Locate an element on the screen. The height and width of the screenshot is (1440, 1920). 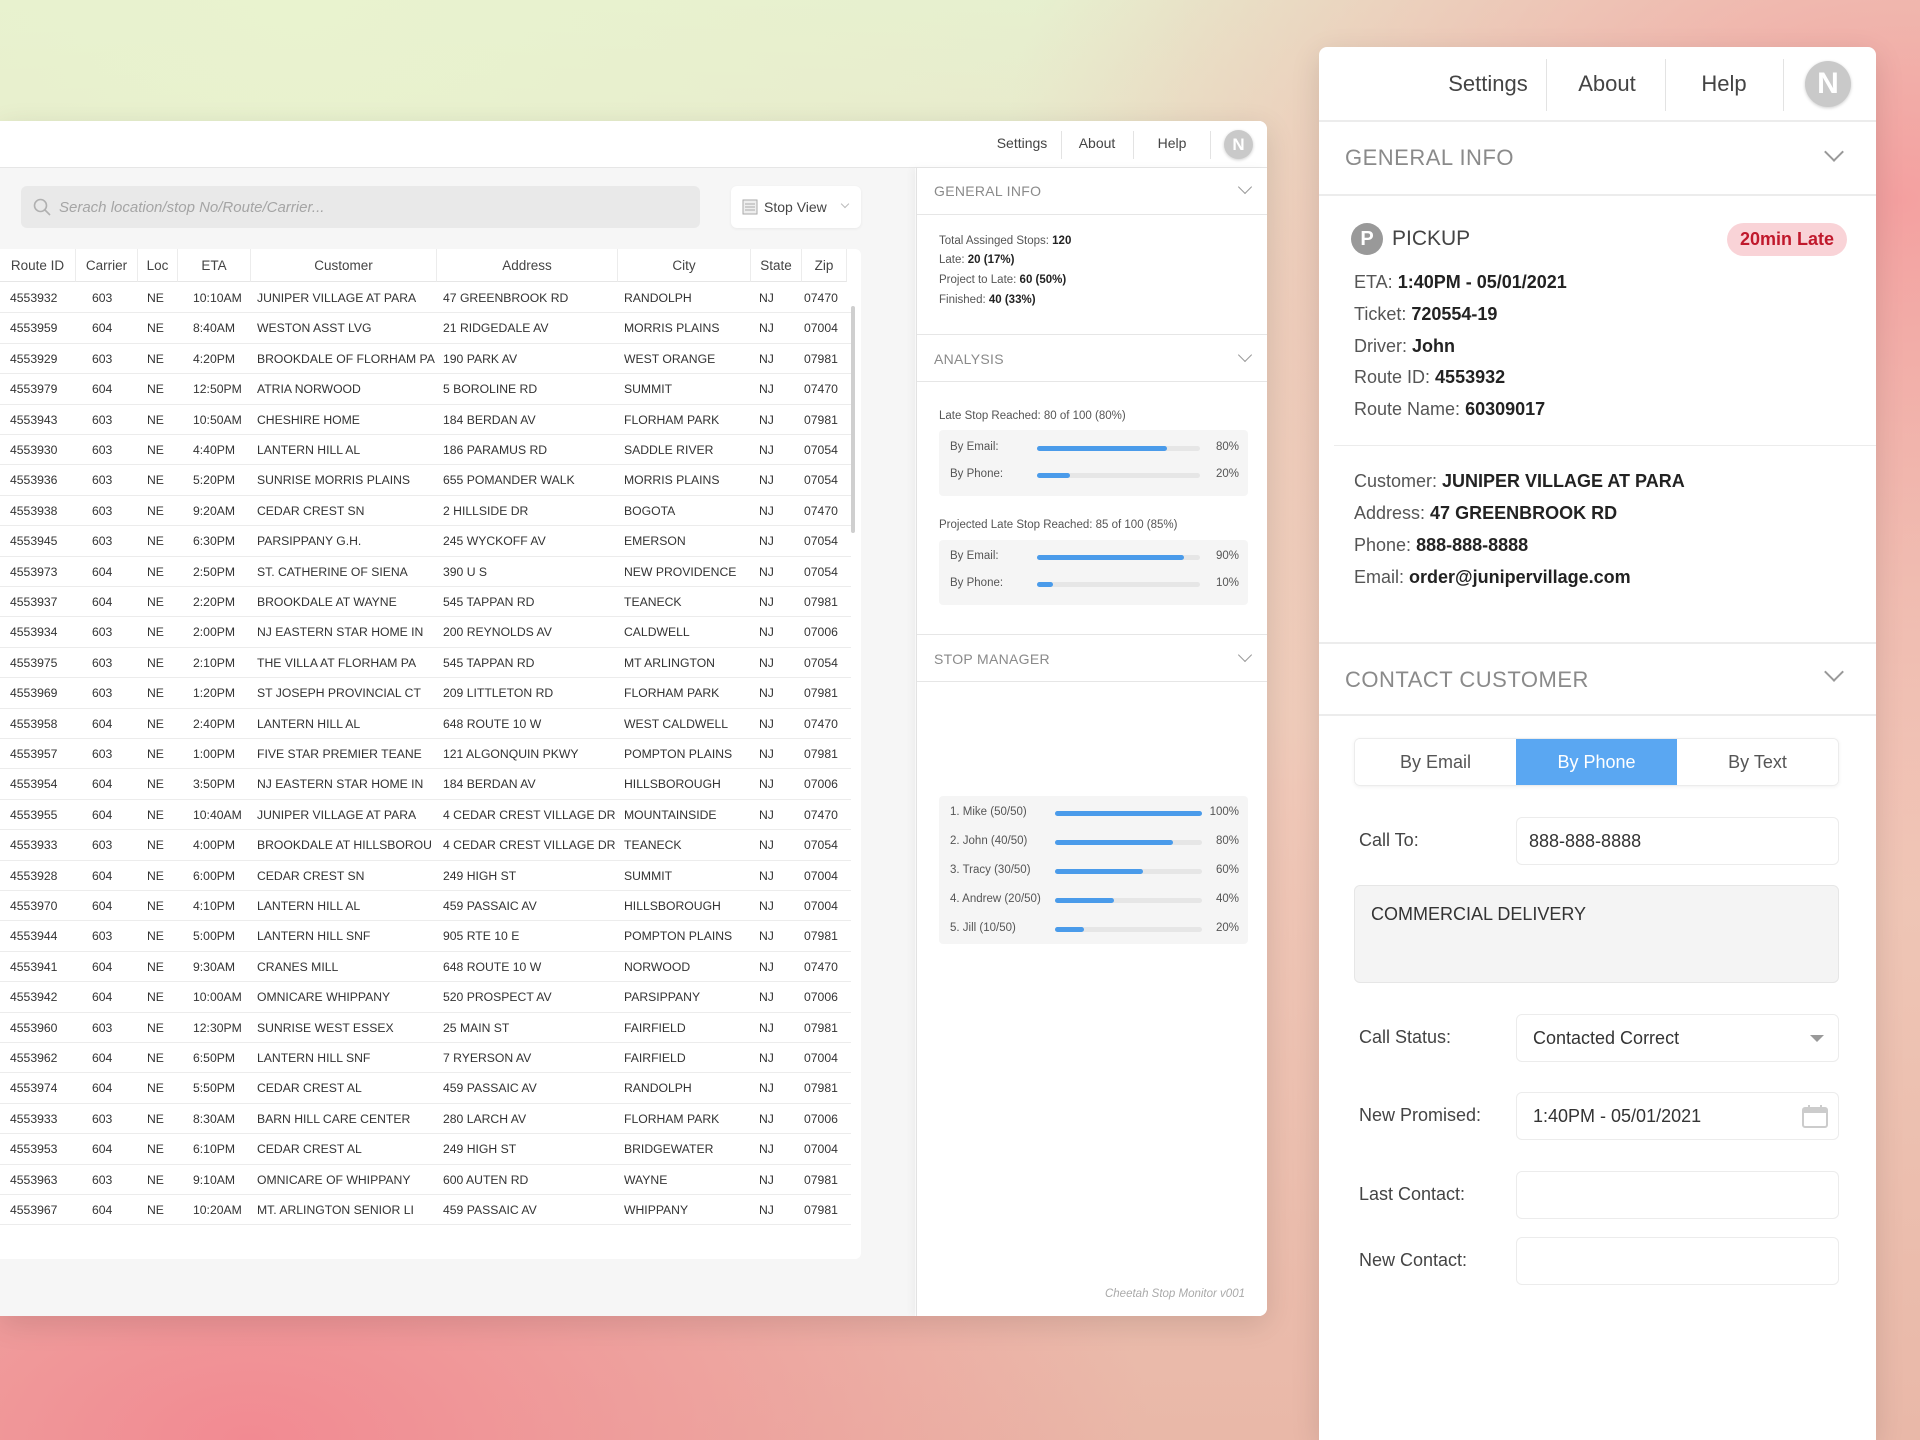
column-header-zip: Zip is located at coordinates (824, 265).